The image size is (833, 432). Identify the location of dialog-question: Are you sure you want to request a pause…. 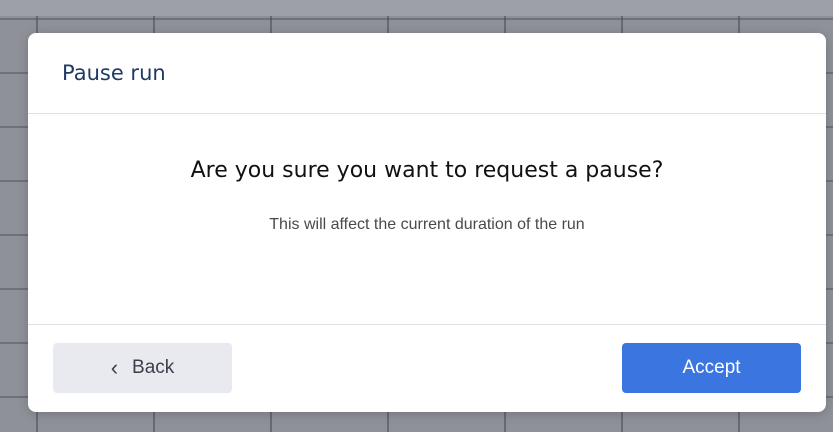
(427, 170).